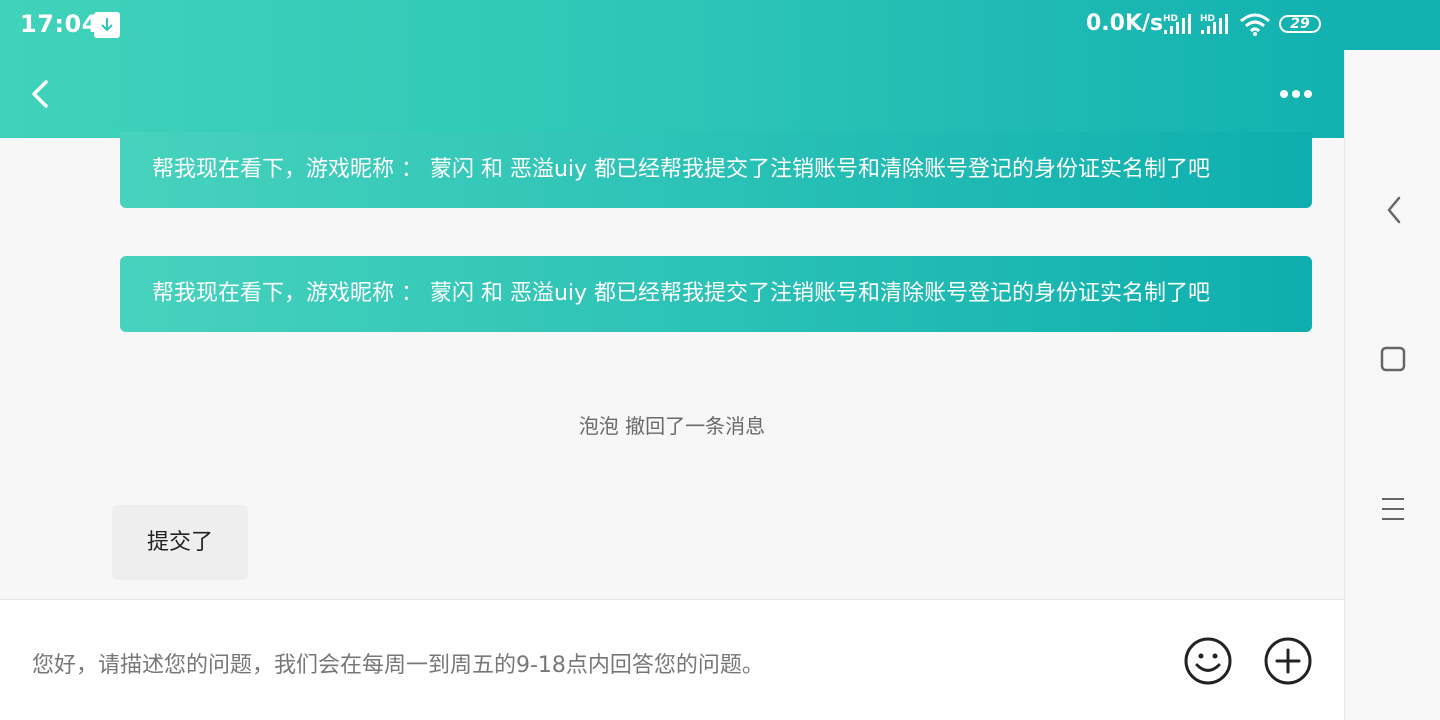 The image size is (1440, 720). What do you see at coordinates (1393, 360) in the screenshot?
I see `nav-home-icon` at bounding box center [1393, 360].